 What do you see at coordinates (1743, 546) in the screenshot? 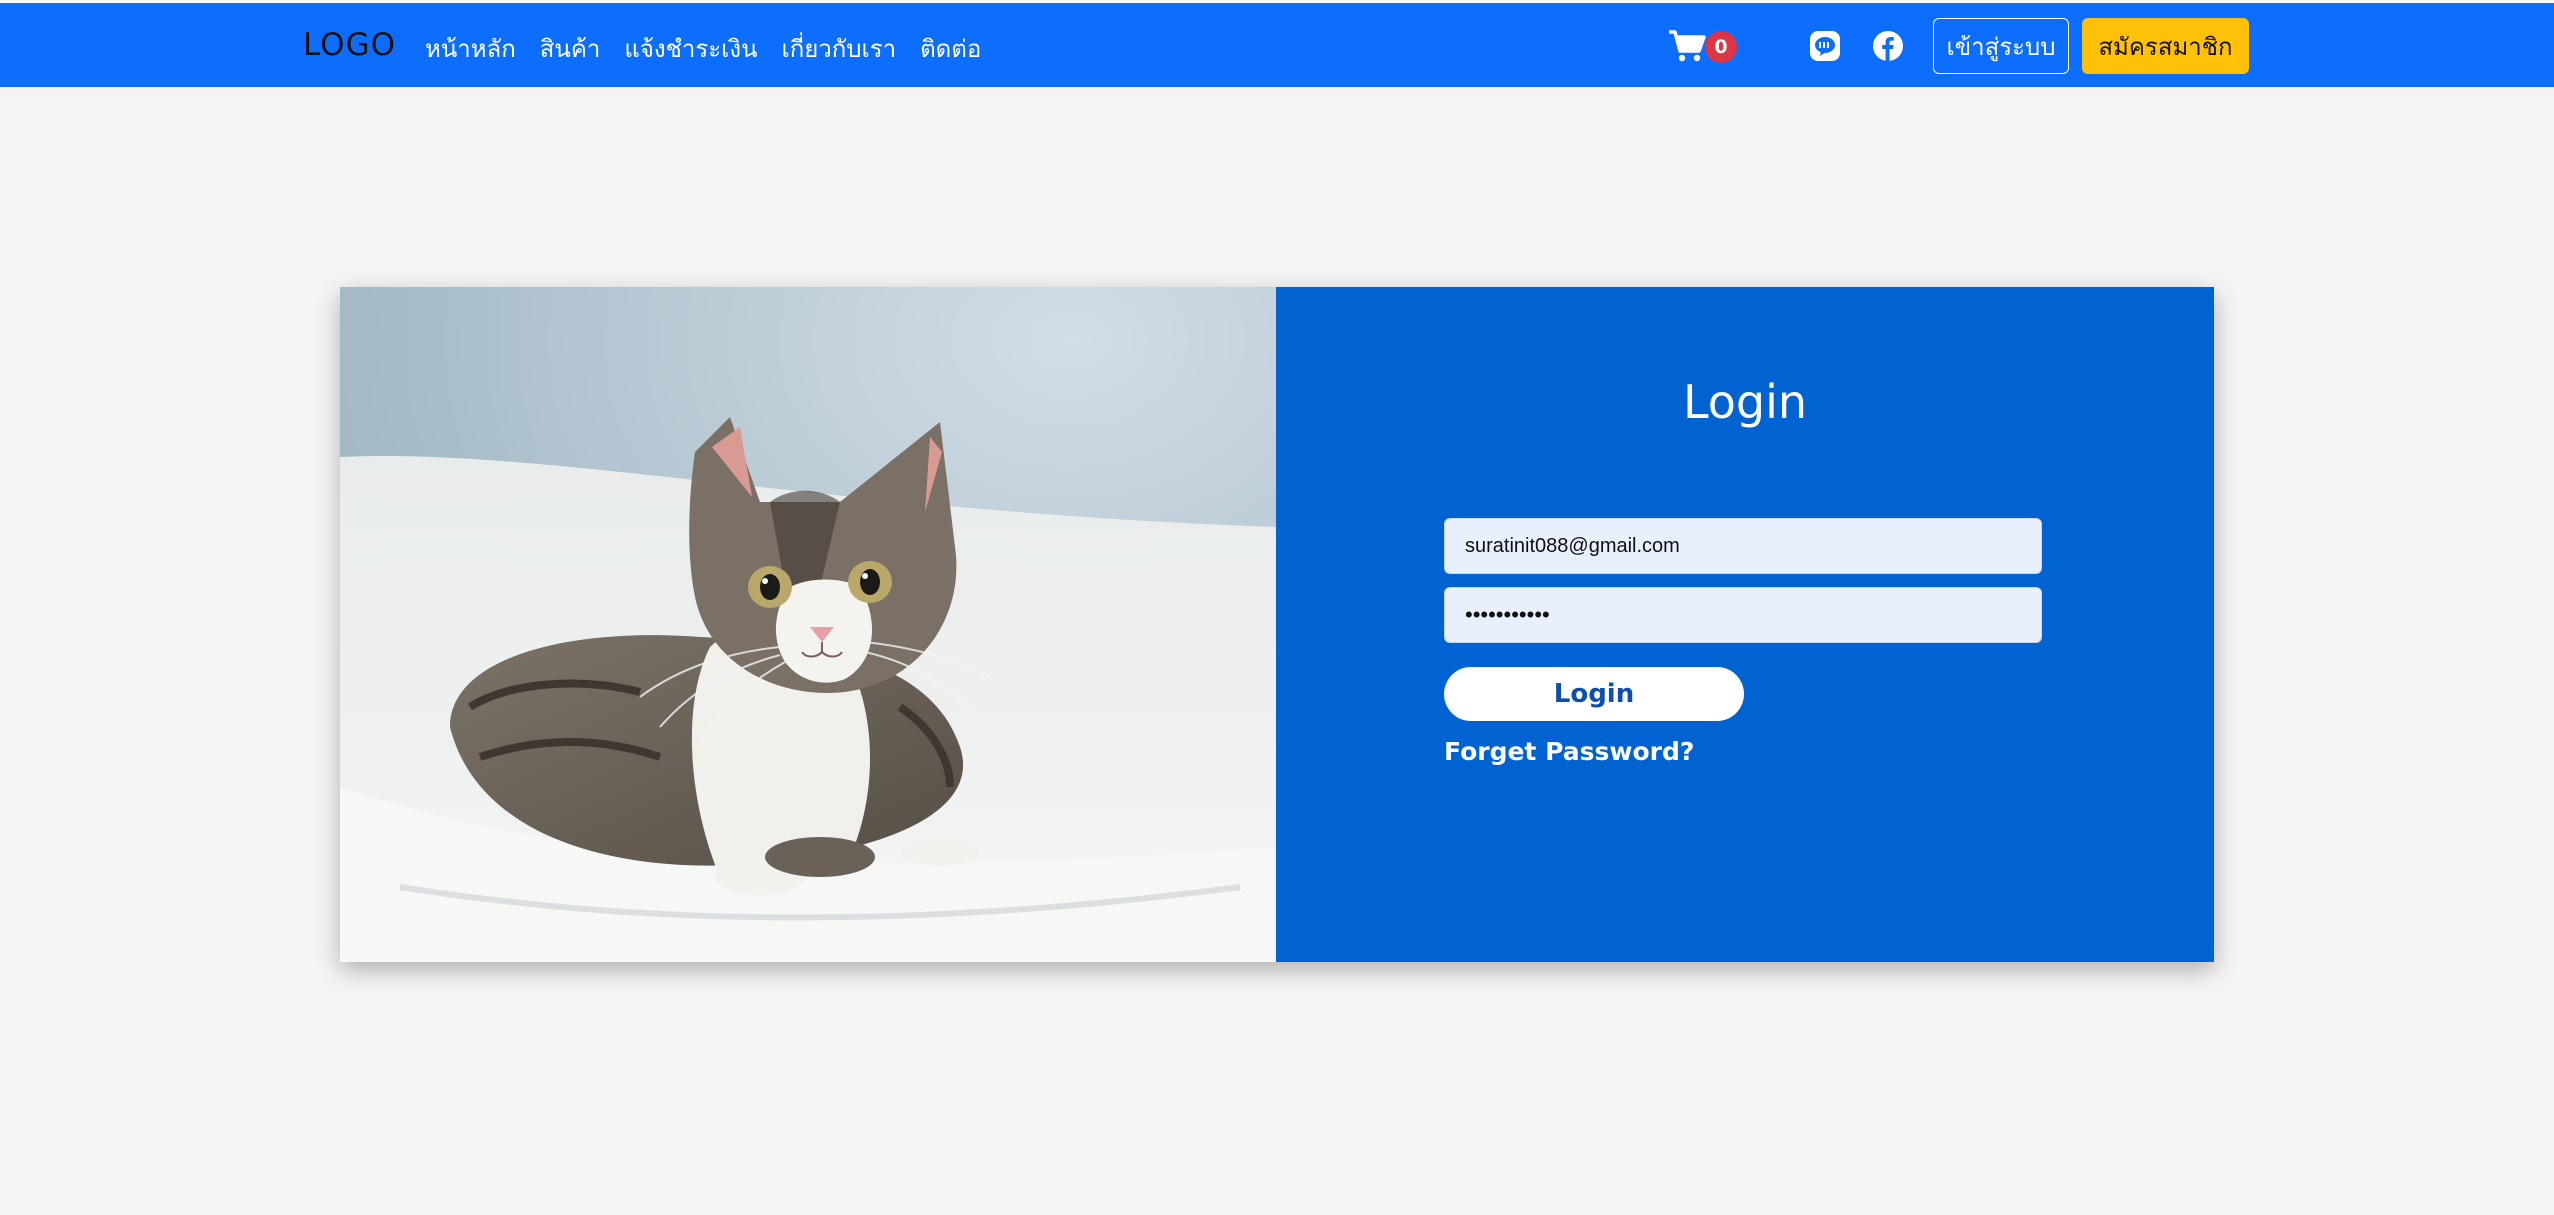
I see `email-field: suratinit088@gmail.com` at bounding box center [1743, 546].